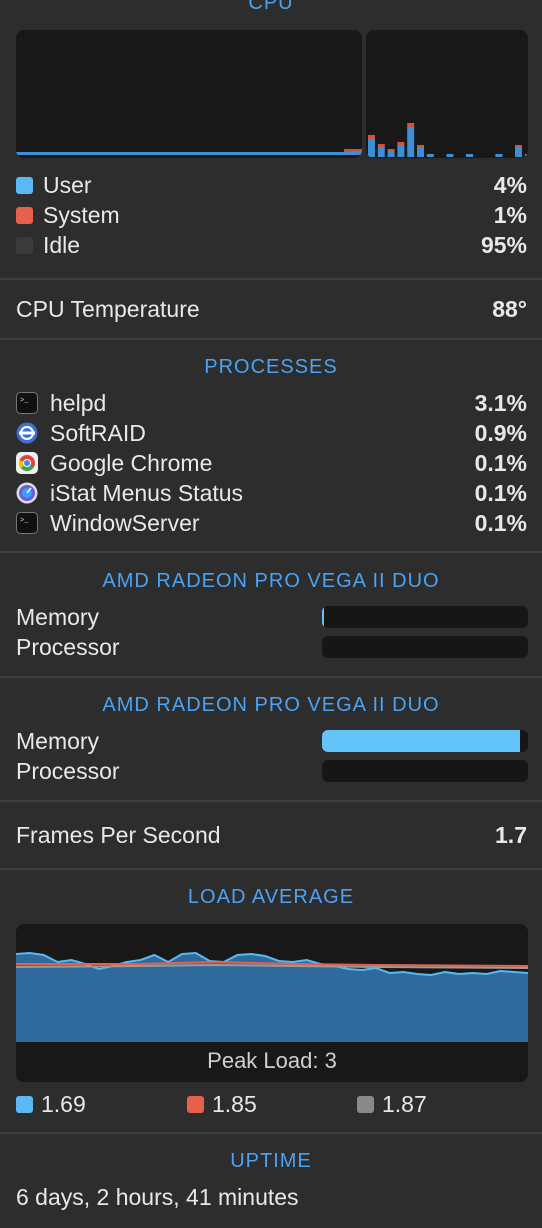 The image size is (542, 1228). I want to click on cpu-user-value: 4%, so click(510, 184).